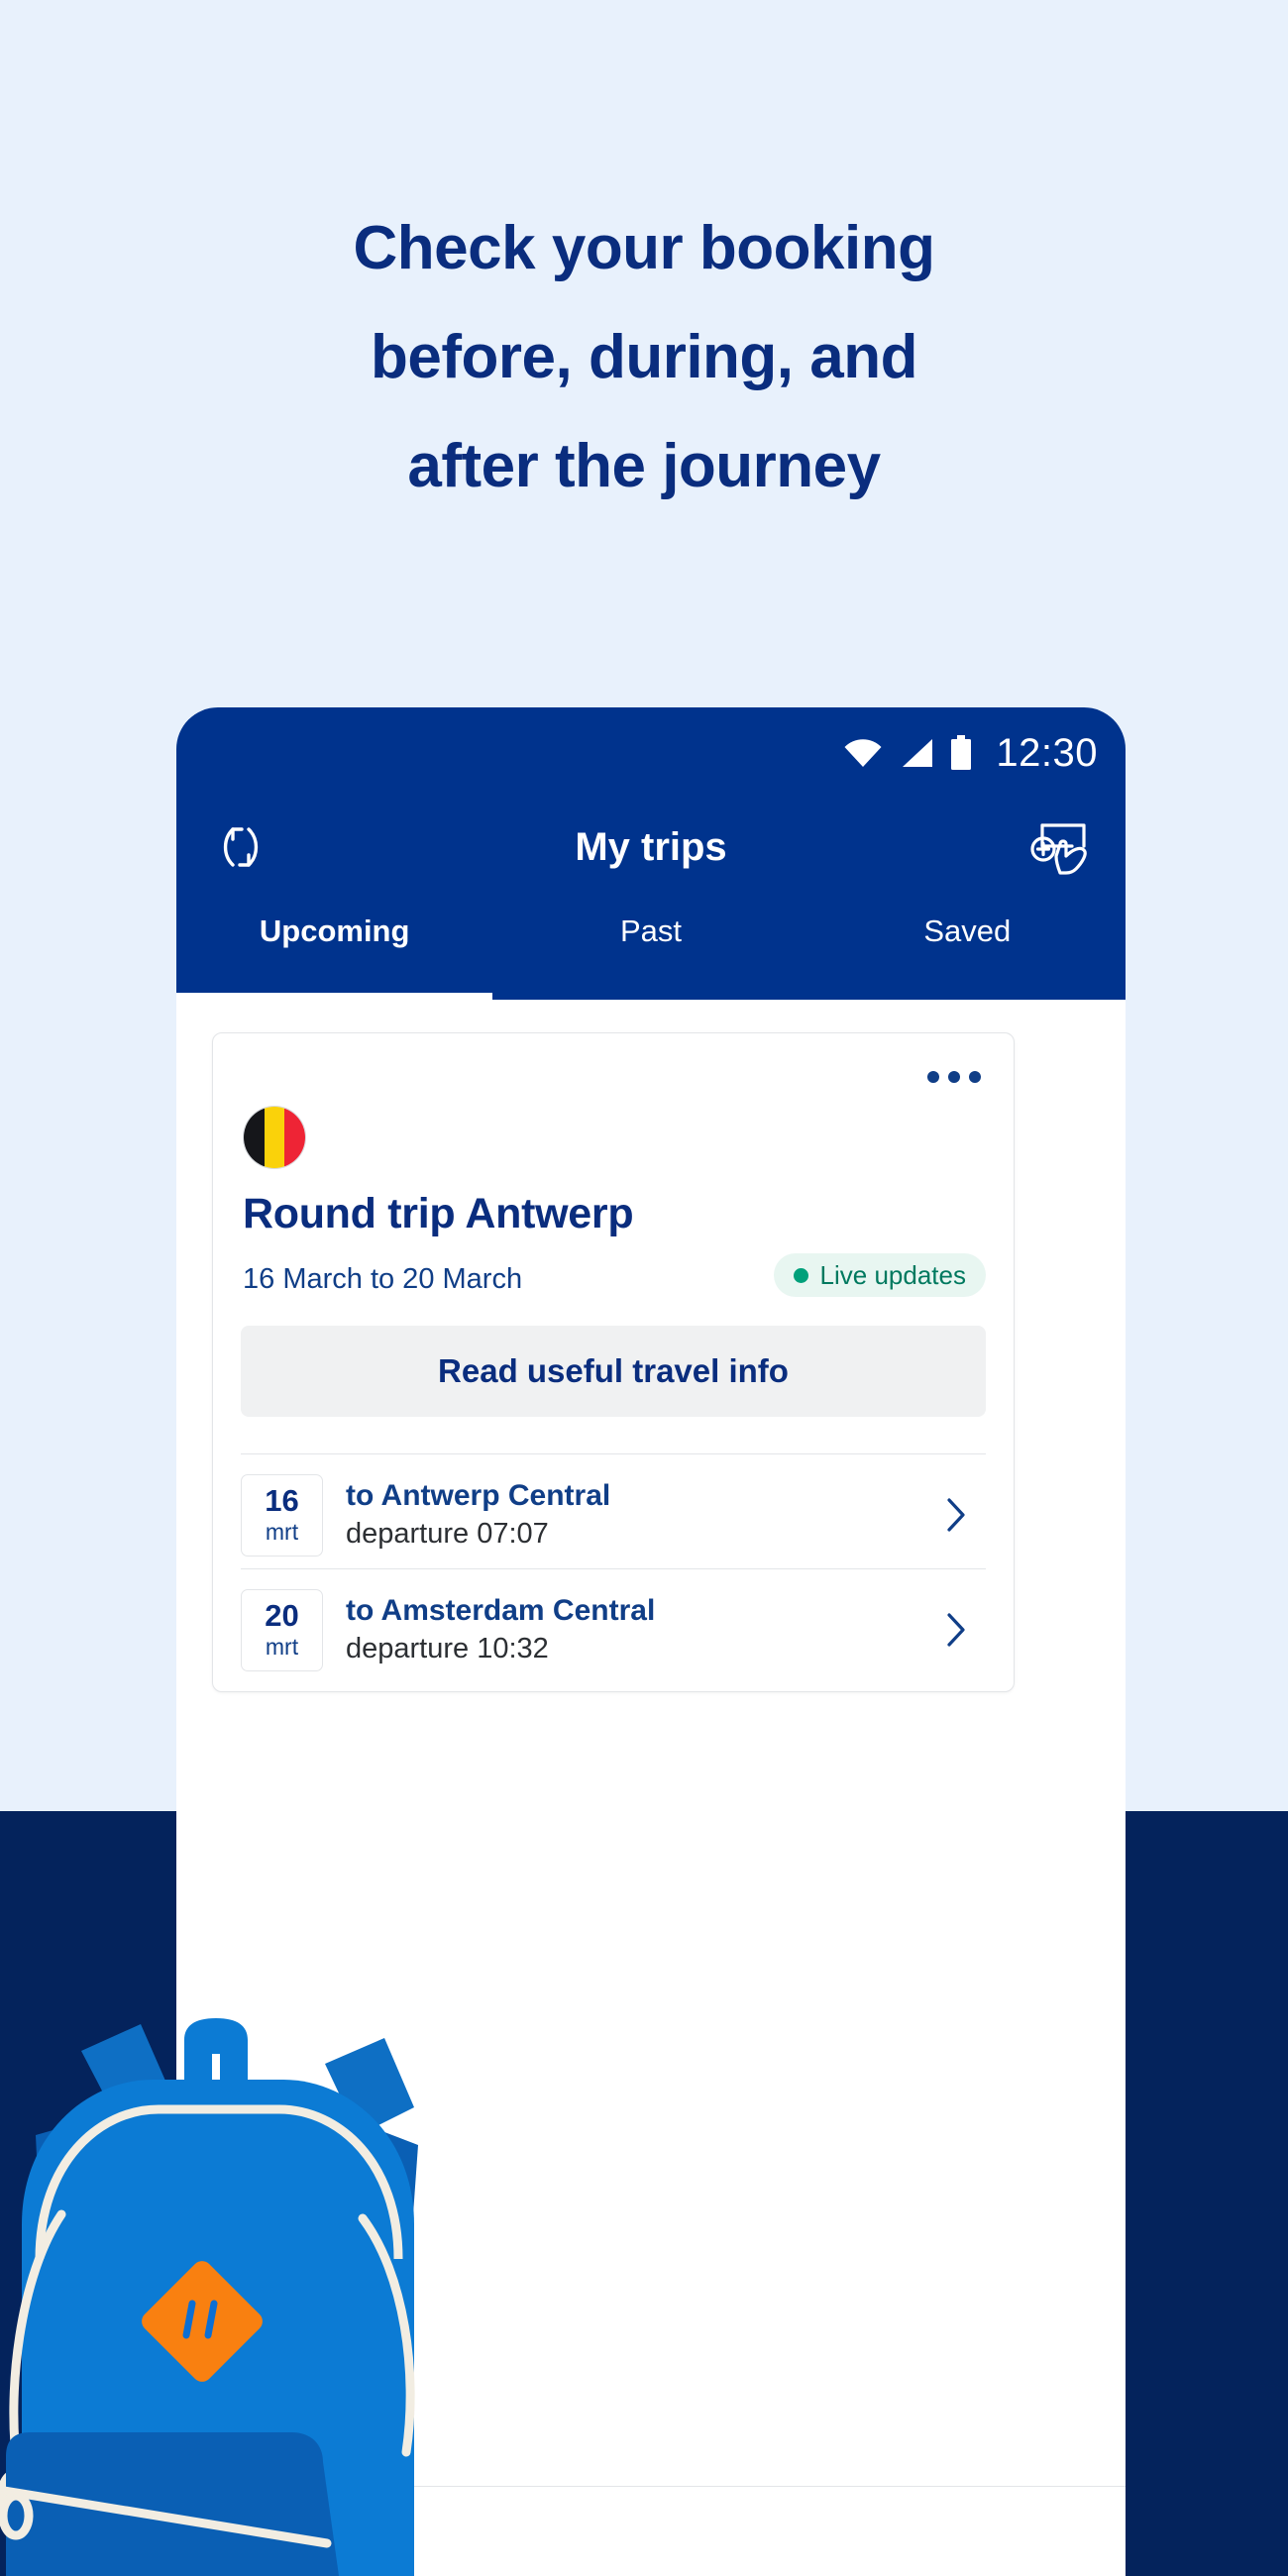 This screenshot has height=2576, width=1288. Describe the element at coordinates (892, 1274) in the screenshot. I see `status-badge-label: Live updates` at that location.